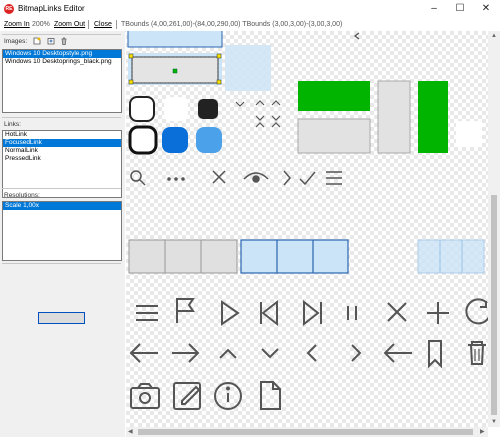 The image size is (500, 437). What do you see at coordinates (22, 195) in the screenshot?
I see `resolutions-label: Resolutions:` at bounding box center [22, 195].